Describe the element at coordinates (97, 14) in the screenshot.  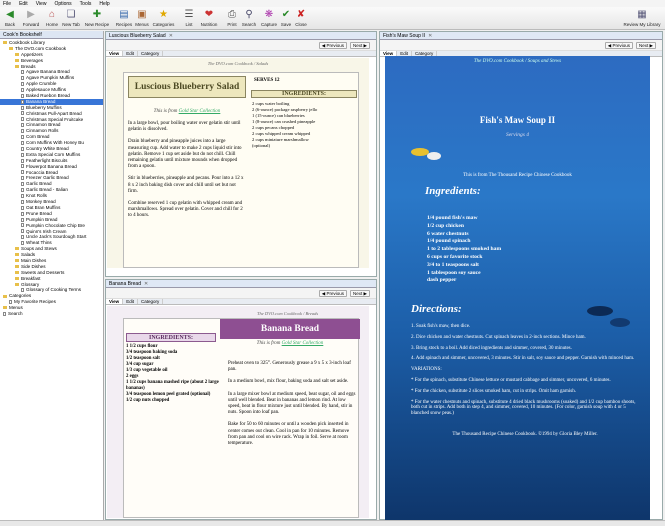
I see `new-recipe-icon: ✚` at that location.